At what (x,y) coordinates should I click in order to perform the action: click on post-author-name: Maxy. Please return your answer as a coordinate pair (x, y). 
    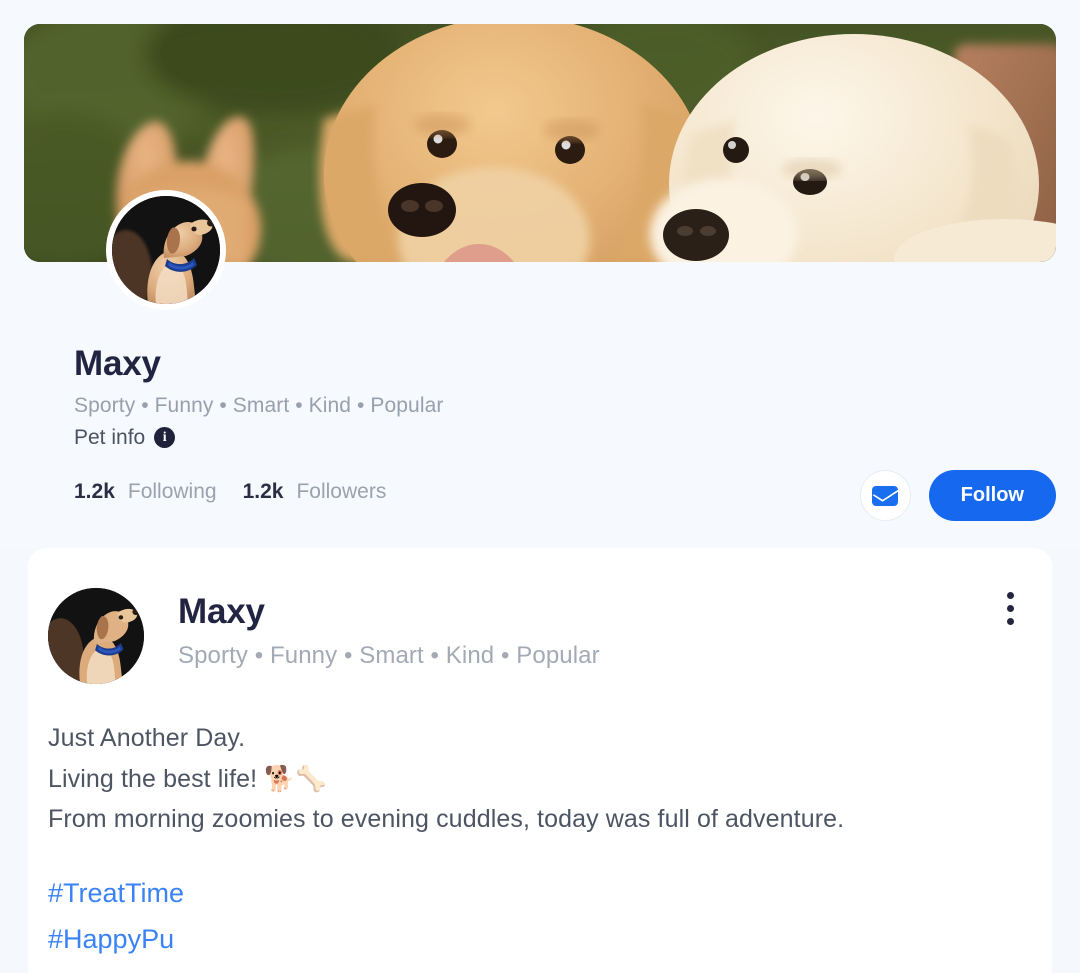
    Looking at the image, I should click on (598, 612).